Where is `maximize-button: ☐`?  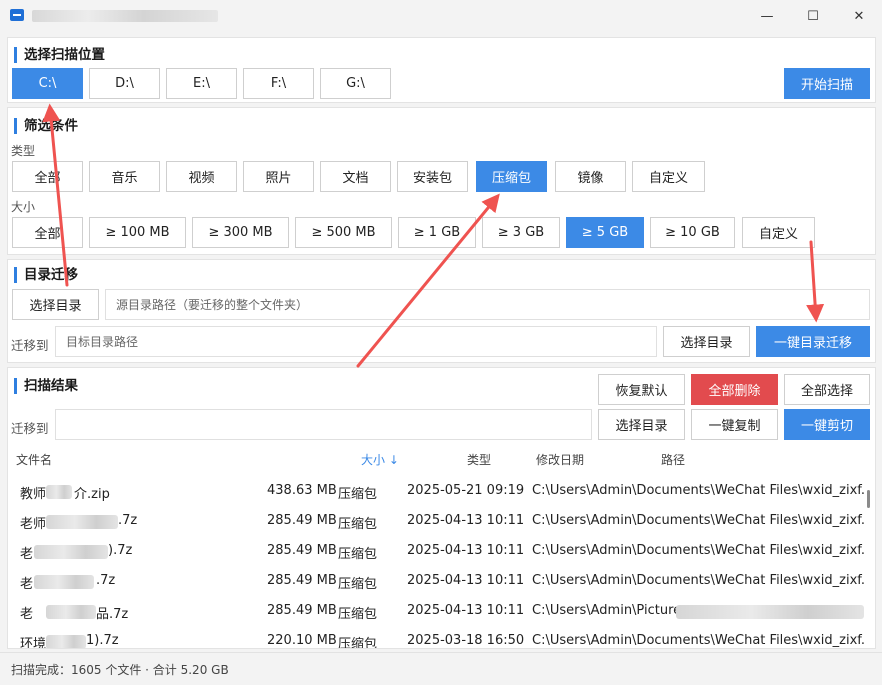
maximize-button: ☐ is located at coordinates (813, 16).